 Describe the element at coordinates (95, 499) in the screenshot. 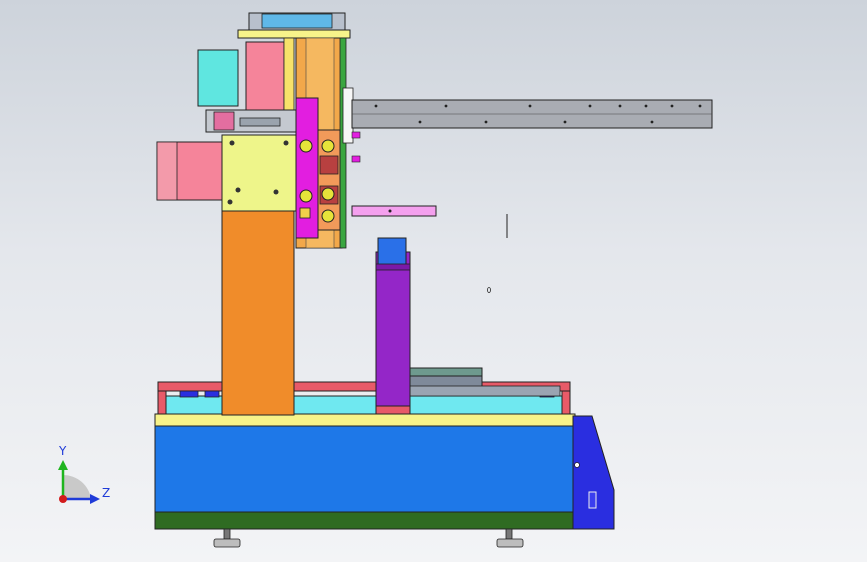

I see `z-axis-arrow` at that location.